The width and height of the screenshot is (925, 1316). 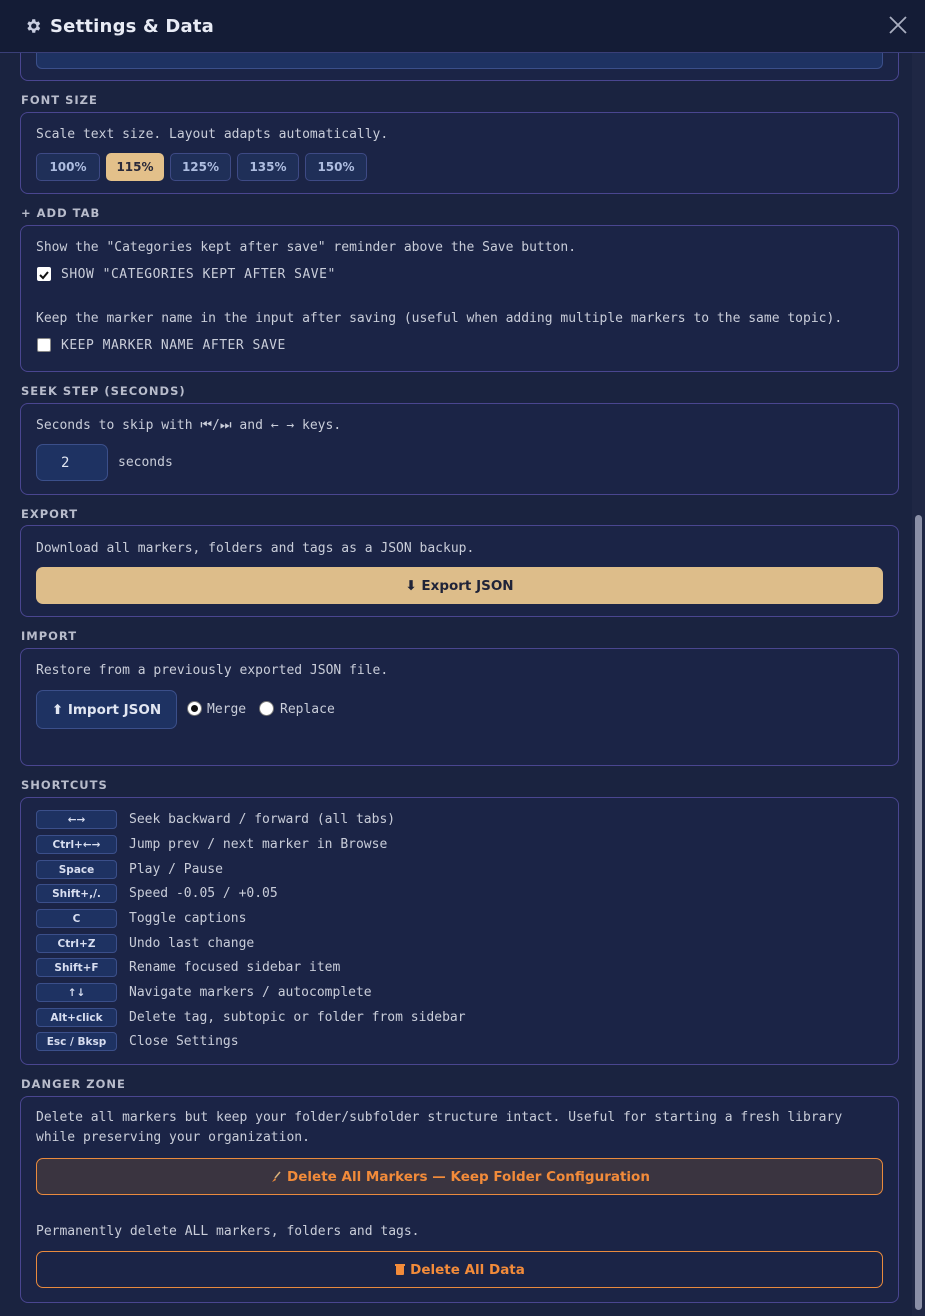 I want to click on shortcut-key: Ctrl+Z, so click(x=76, y=943).